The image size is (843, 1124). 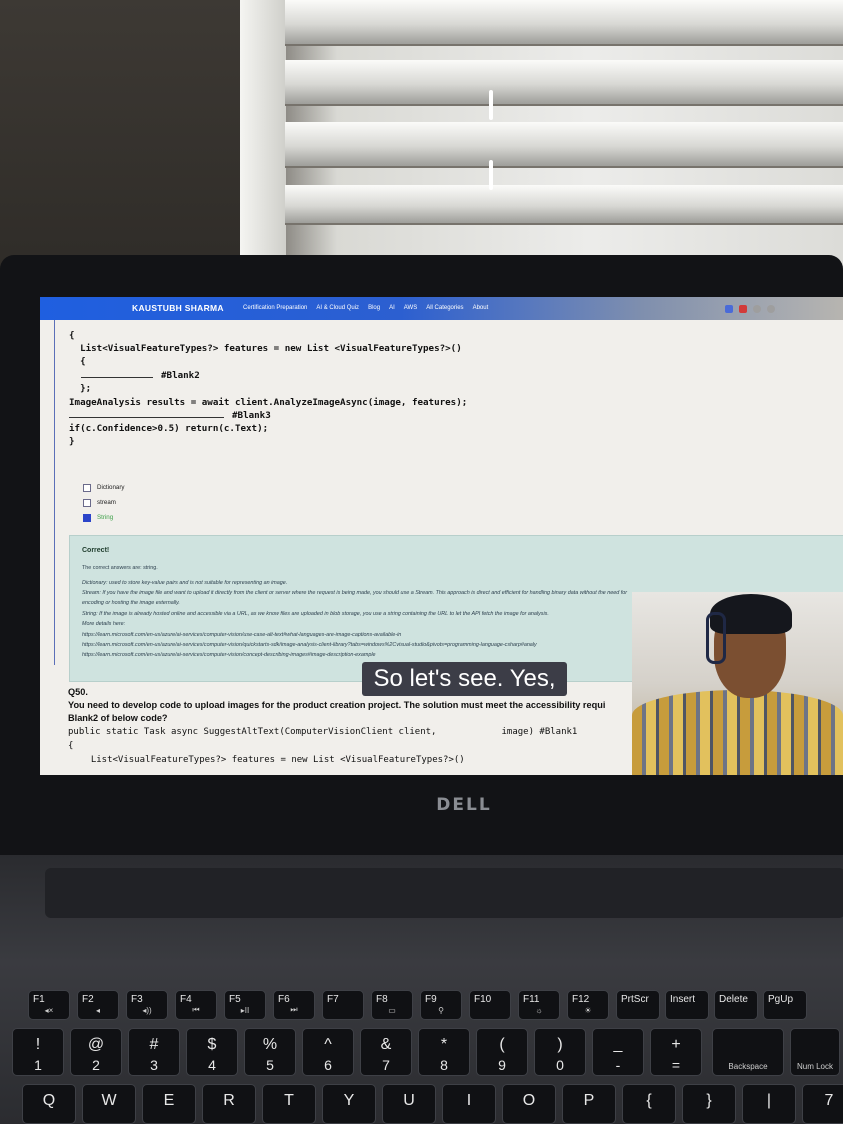 I want to click on key-w: W, so click(x=109, y=1104).